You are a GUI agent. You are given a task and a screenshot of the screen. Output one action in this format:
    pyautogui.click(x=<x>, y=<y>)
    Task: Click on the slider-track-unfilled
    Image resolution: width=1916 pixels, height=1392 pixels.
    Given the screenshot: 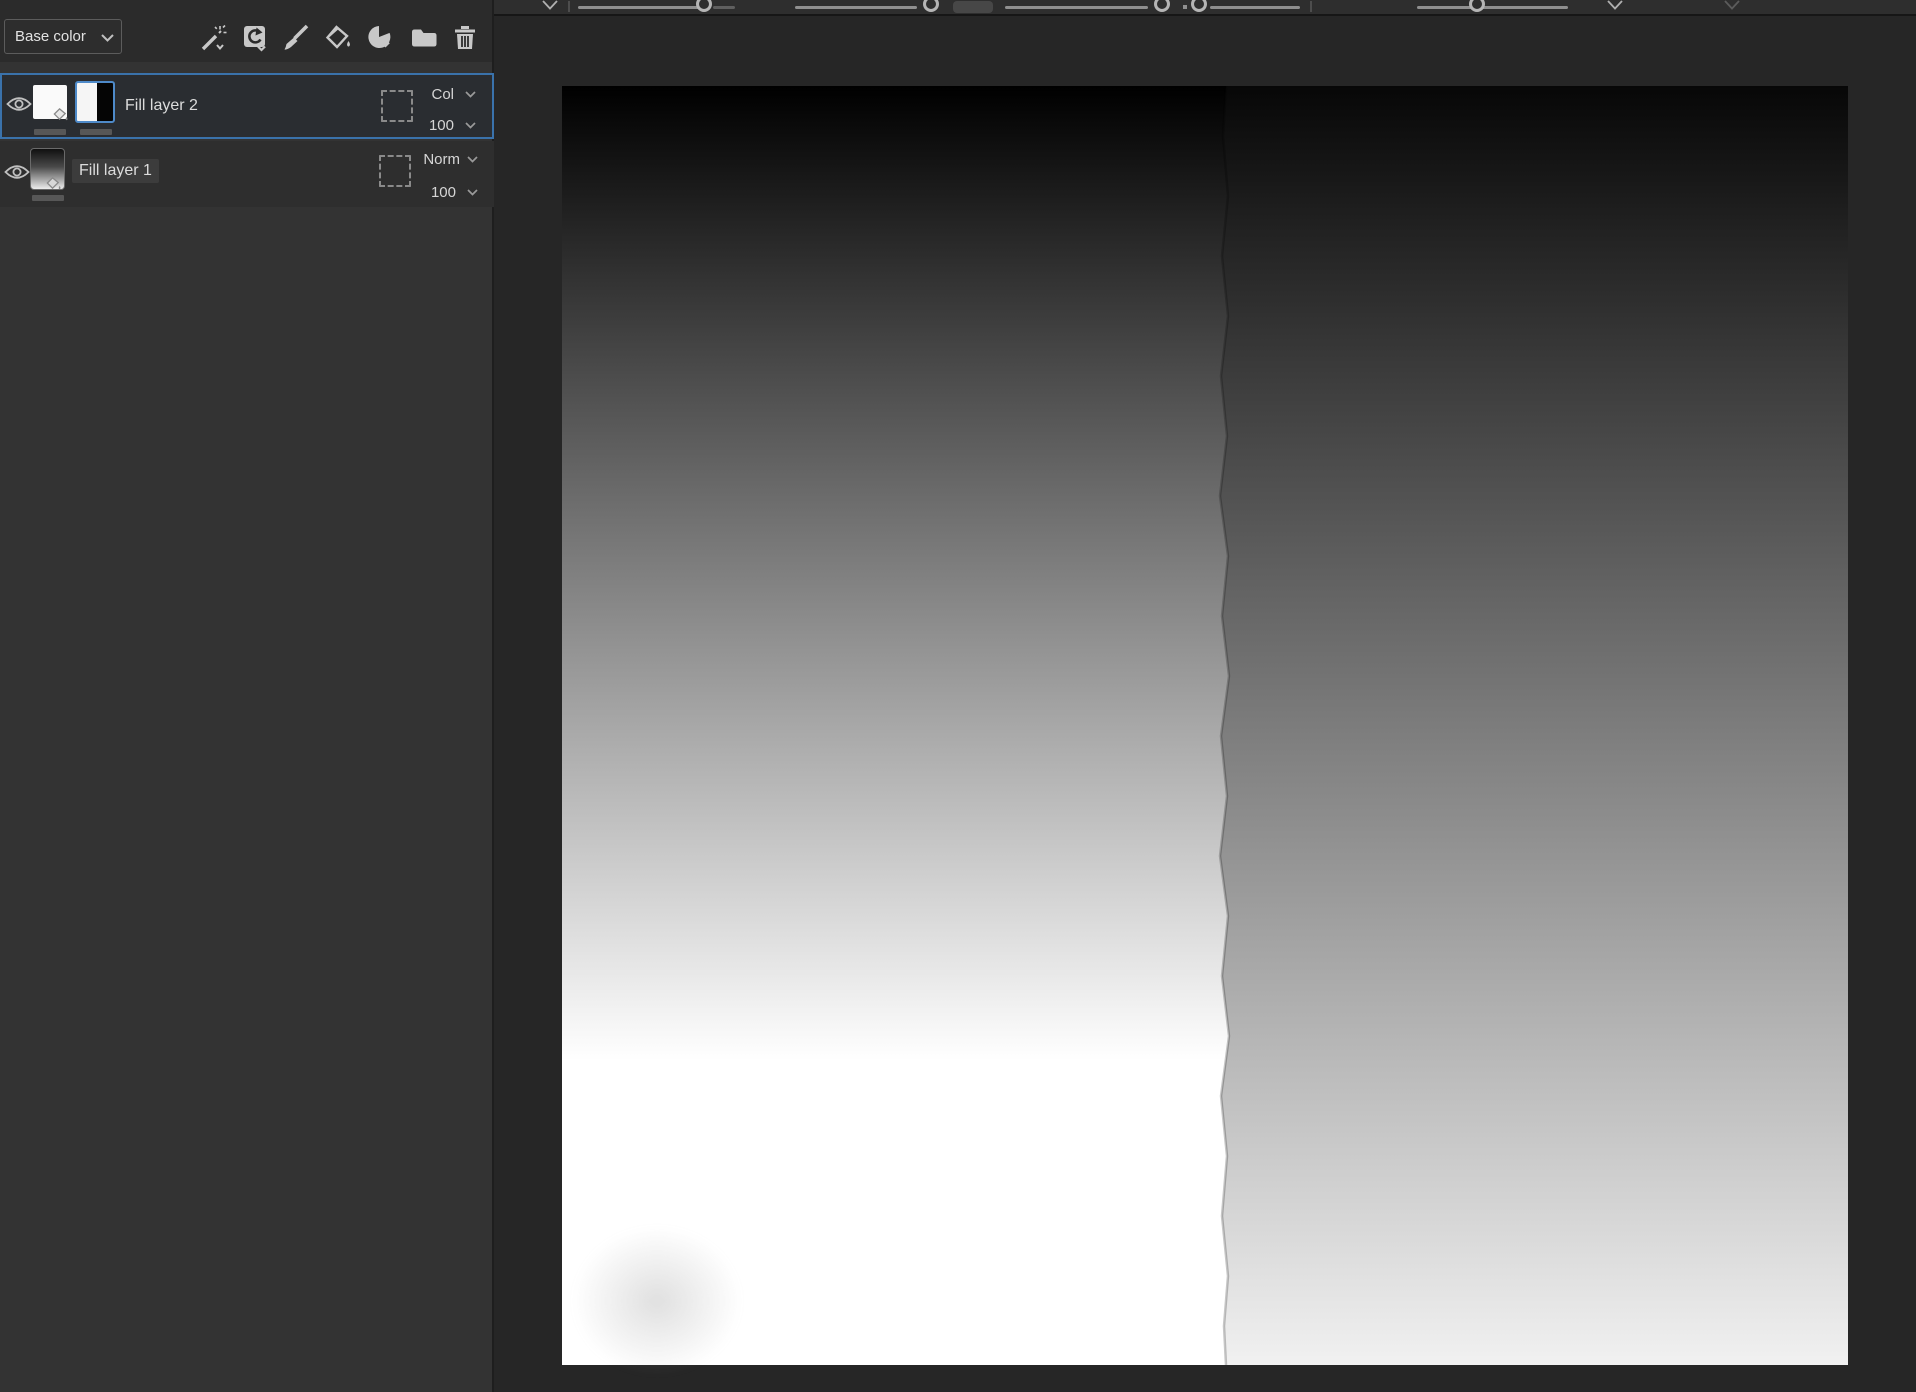 What is the action you would take?
    pyautogui.click(x=724, y=7)
    